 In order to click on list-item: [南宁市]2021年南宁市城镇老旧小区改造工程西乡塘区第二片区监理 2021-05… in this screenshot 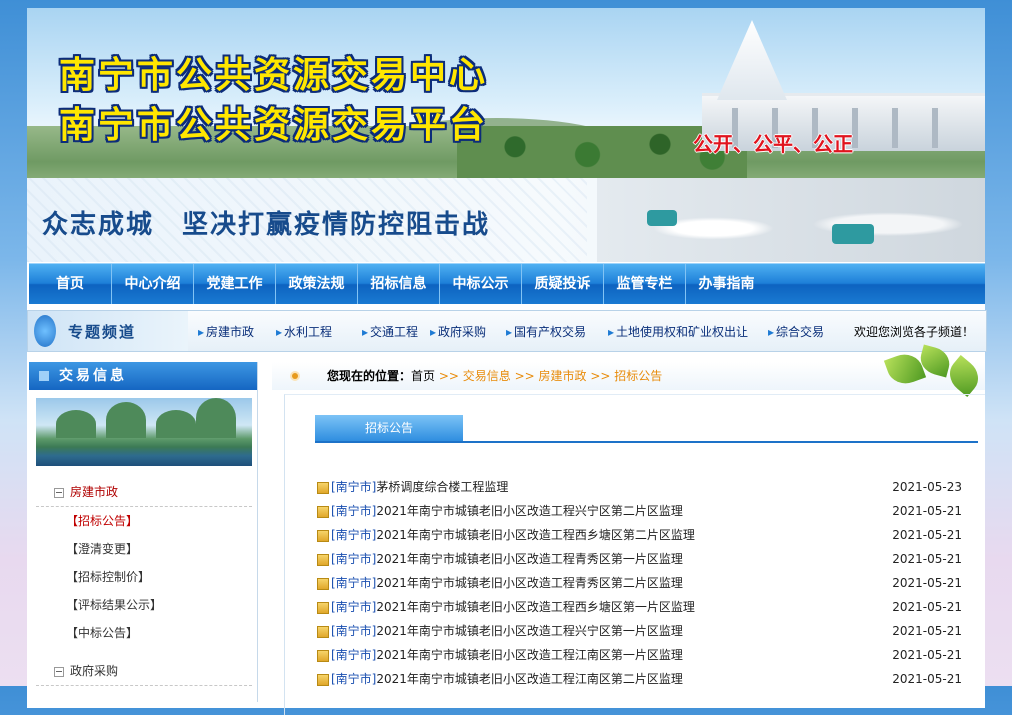, I will do `click(642, 535)`.